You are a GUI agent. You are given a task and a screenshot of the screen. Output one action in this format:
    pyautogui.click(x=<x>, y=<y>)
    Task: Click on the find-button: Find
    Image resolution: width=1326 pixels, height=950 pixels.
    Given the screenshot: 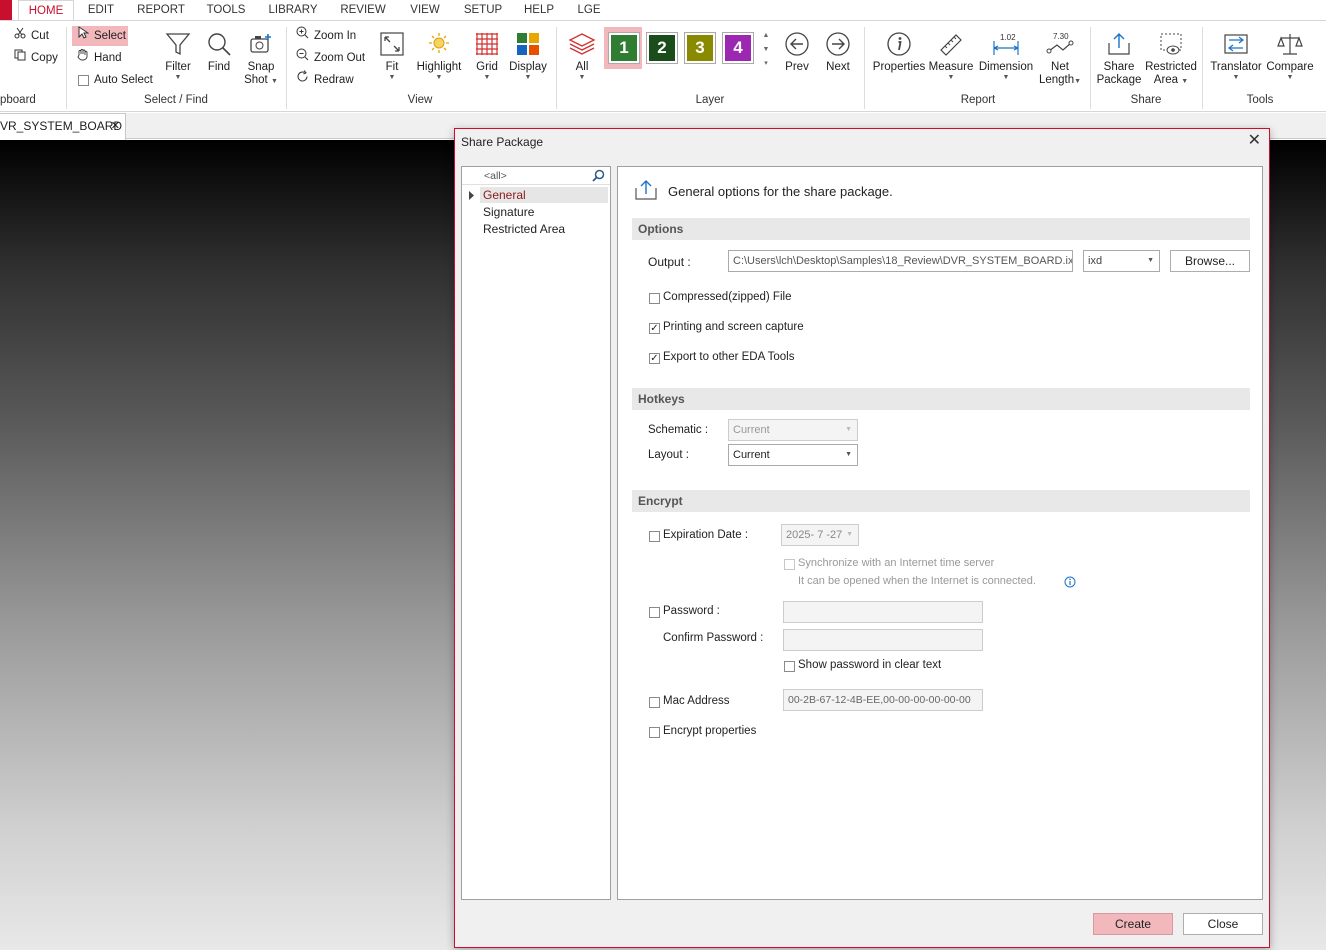 What is the action you would take?
    pyautogui.click(x=219, y=52)
    